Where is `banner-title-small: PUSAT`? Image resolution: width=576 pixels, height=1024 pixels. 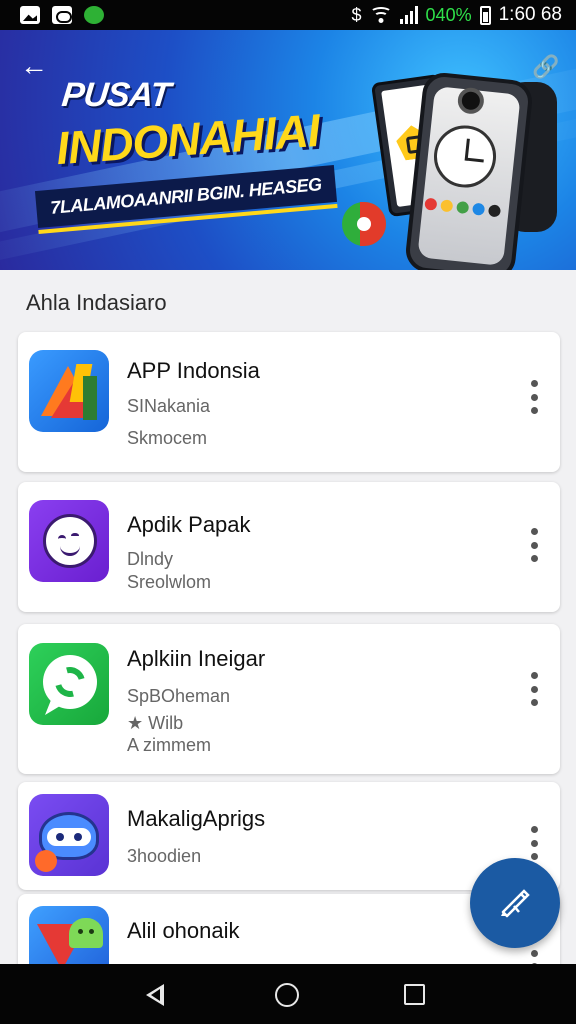
banner-title-small: PUSAT is located at coordinates (116, 95).